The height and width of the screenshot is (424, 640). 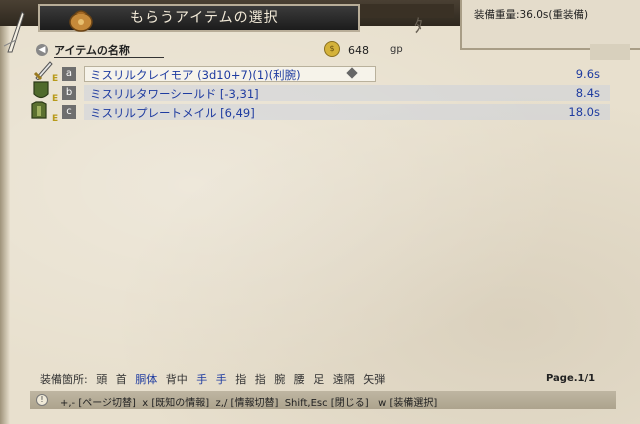 I want to click on item-key: a, so click(x=69, y=74).